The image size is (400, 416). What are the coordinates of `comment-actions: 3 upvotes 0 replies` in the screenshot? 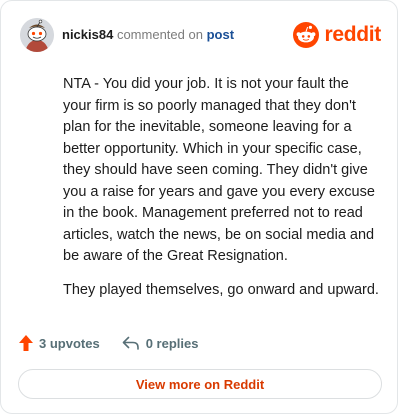 It's located at (108, 343).